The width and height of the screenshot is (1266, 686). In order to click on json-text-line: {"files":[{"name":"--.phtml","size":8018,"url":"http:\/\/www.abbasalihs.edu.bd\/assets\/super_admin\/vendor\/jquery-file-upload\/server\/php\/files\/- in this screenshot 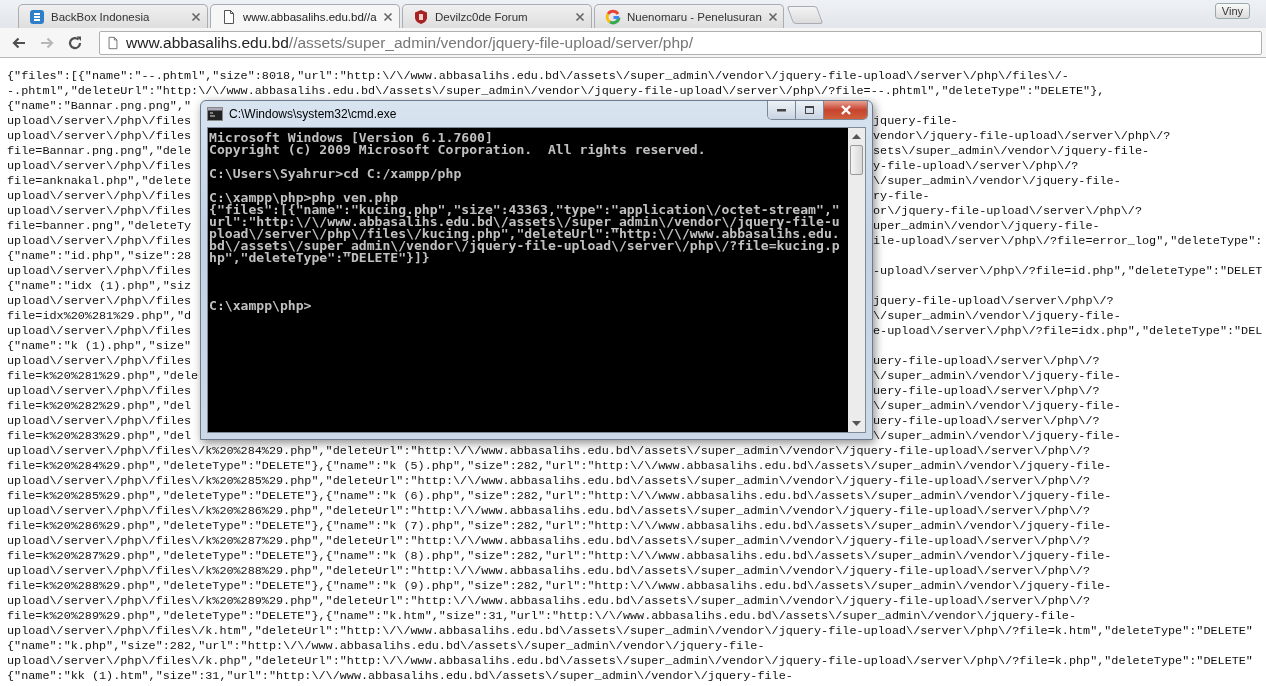, I will do `click(538, 76)`.